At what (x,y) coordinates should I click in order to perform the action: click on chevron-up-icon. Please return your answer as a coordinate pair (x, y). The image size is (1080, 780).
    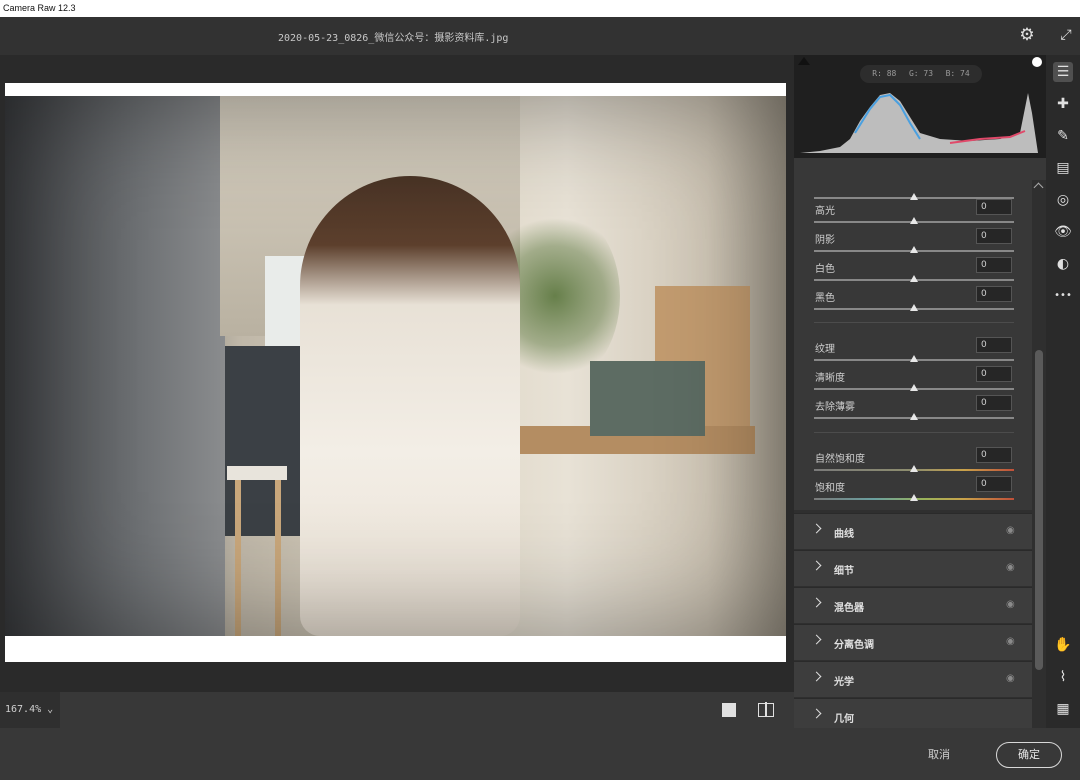
    Looking at the image, I should click on (1038, 187).